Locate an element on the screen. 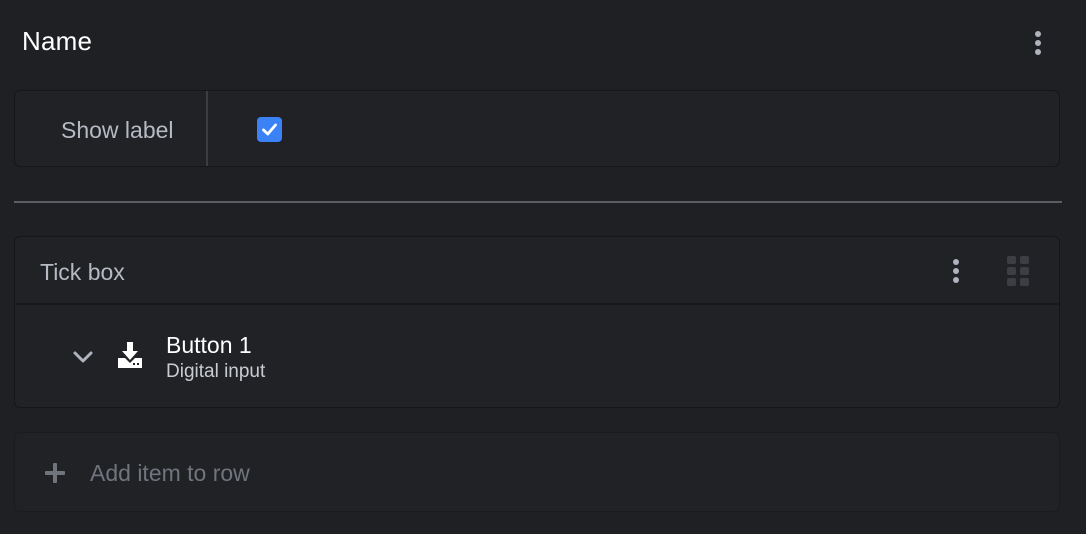  tick-box-title: Tick box is located at coordinates (82, 272).